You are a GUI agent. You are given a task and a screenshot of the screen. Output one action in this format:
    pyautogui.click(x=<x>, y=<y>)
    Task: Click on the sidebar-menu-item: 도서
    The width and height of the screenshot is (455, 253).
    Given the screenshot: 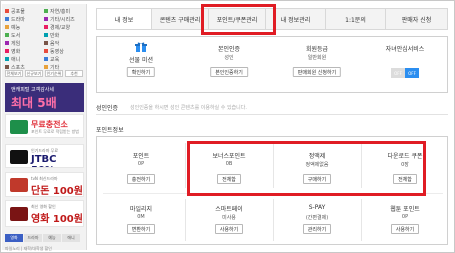 What is the action you would take?
    pyautogui.click(x=24, y=35)
    